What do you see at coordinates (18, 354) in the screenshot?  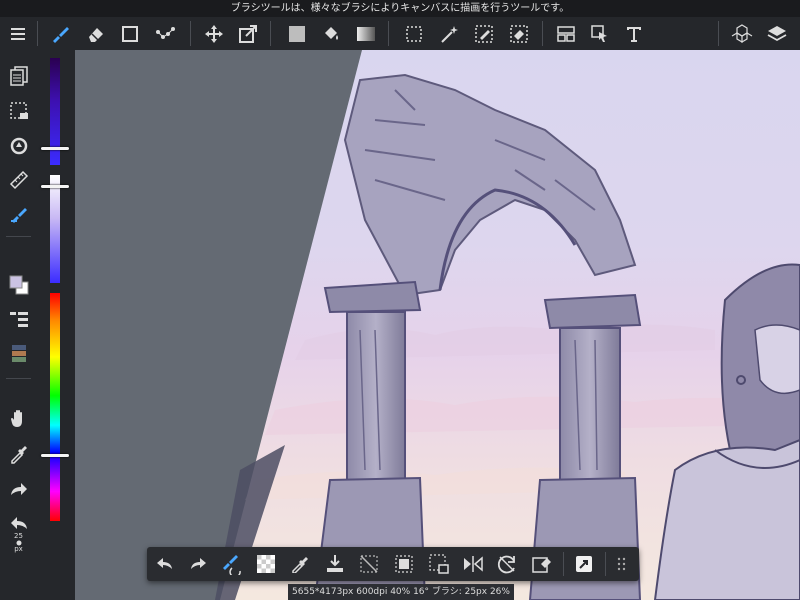 I see `color-palette-icon` at bounding box center [18, 354].